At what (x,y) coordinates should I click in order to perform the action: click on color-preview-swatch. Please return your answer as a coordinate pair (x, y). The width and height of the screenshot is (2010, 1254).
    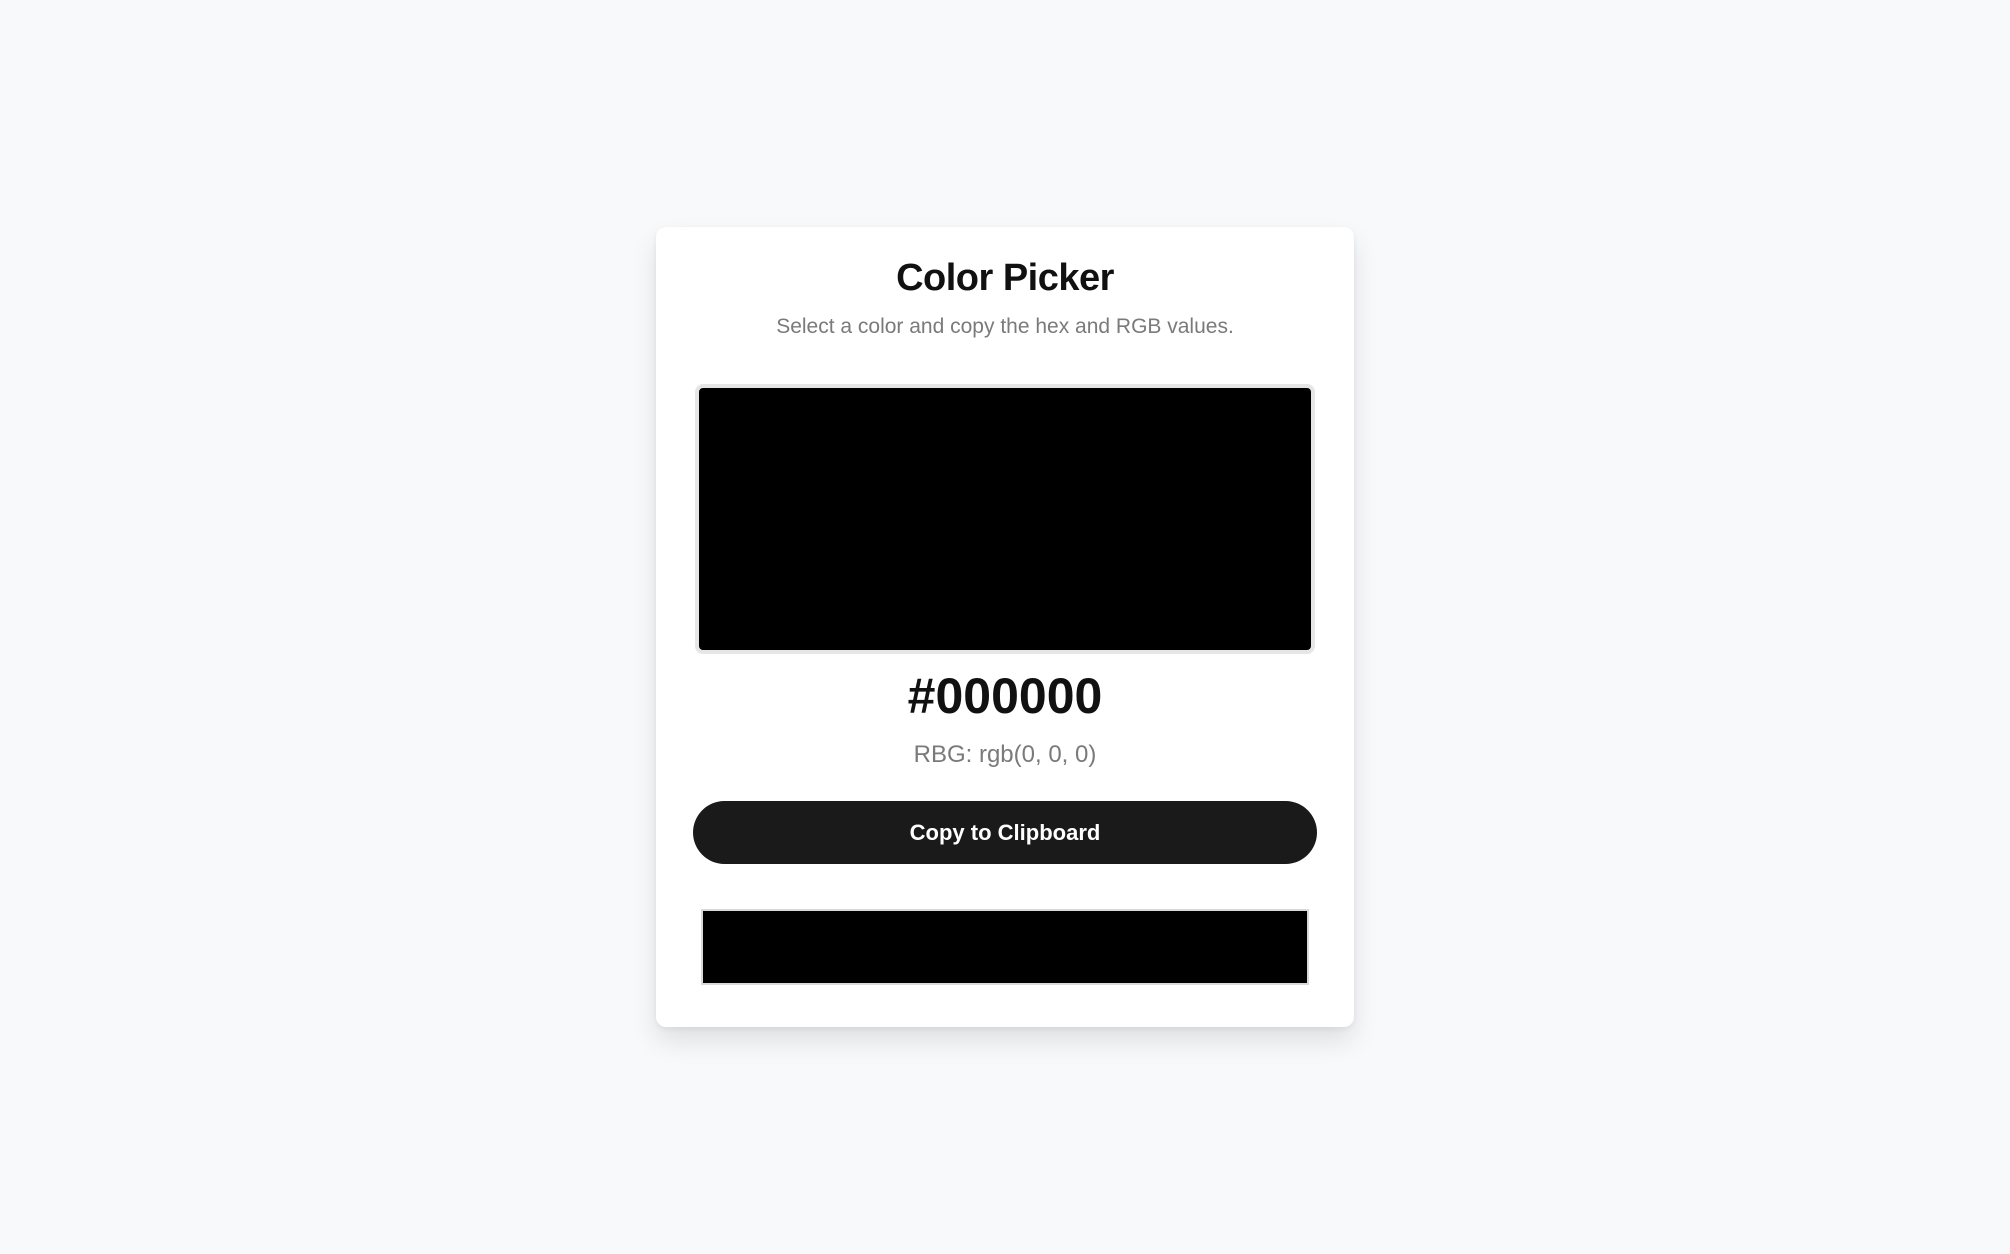
    Looking at the image, I should click on (1005, 519).